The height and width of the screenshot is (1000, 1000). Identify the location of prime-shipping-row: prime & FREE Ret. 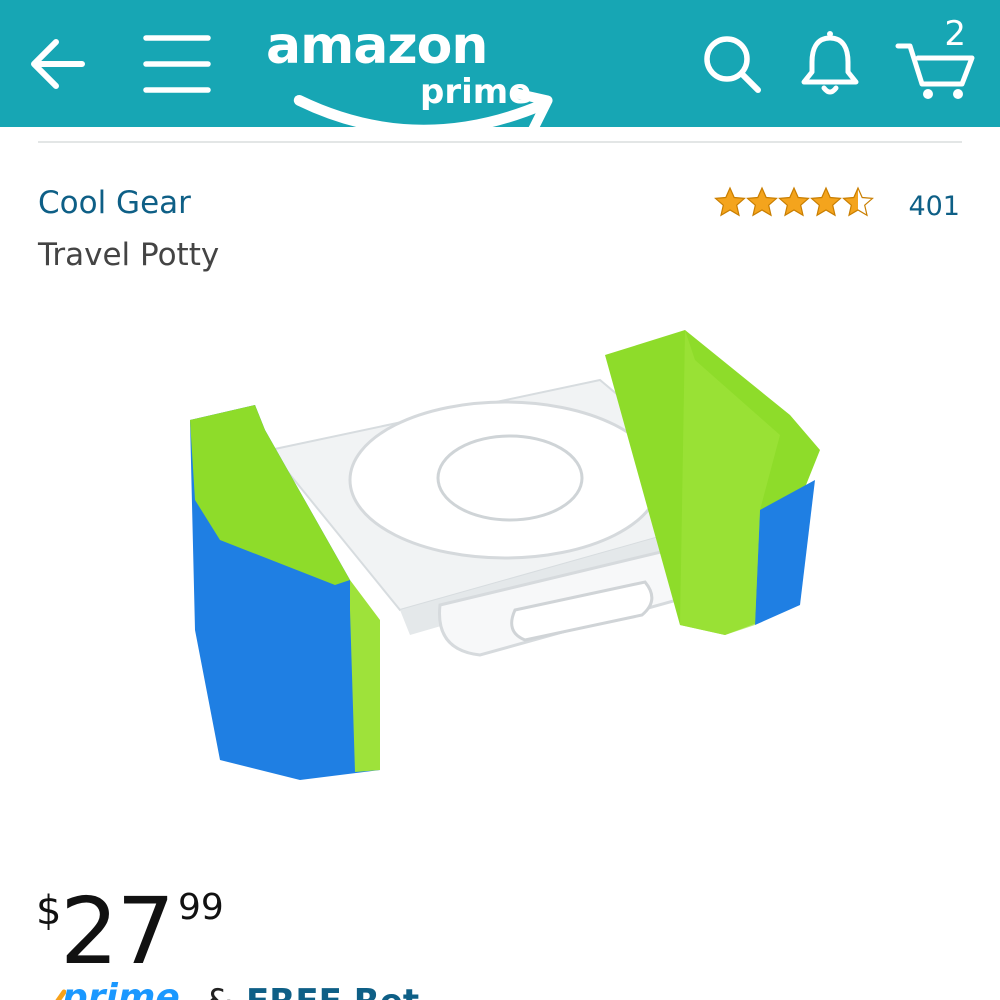
(338, 989).